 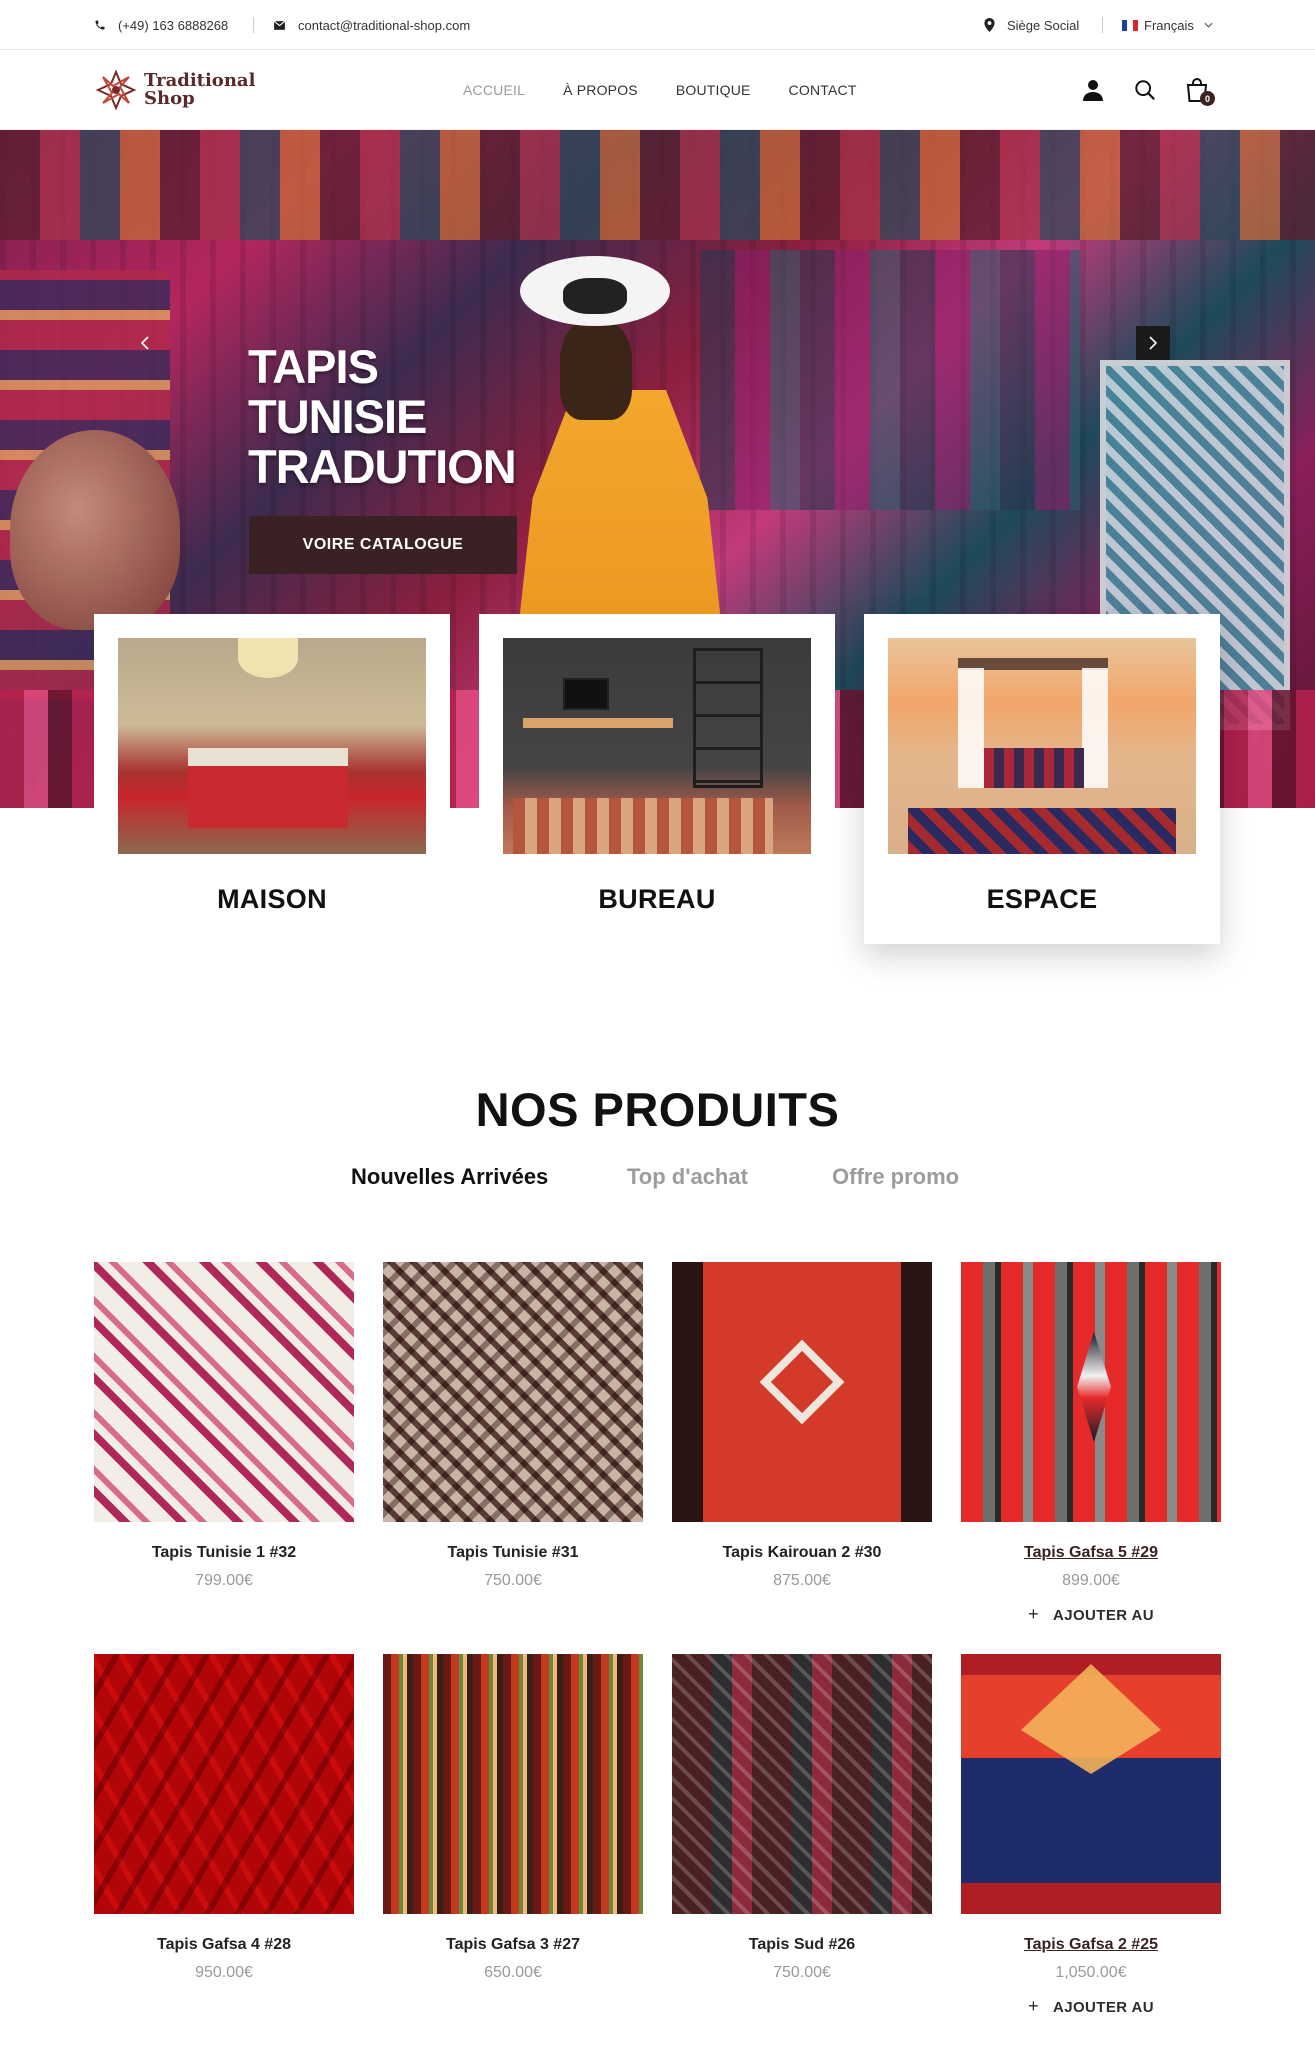 I want to click on products-section-title: NOS PRODUITS, so click(x=657, y=1109).